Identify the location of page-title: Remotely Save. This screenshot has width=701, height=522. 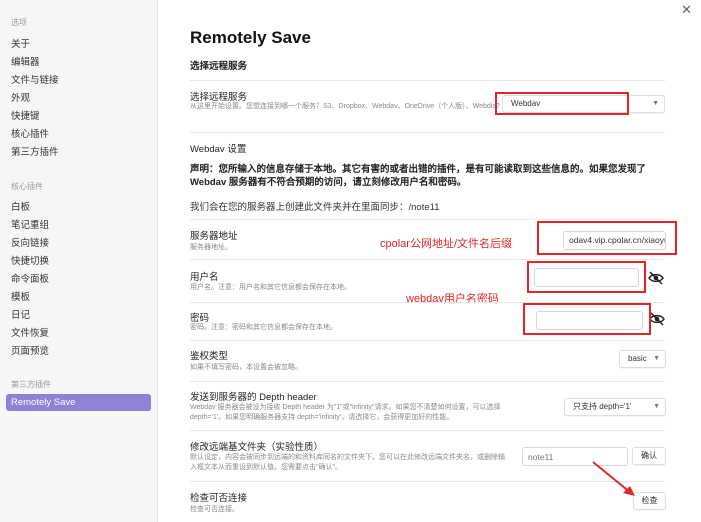
(250, 37).